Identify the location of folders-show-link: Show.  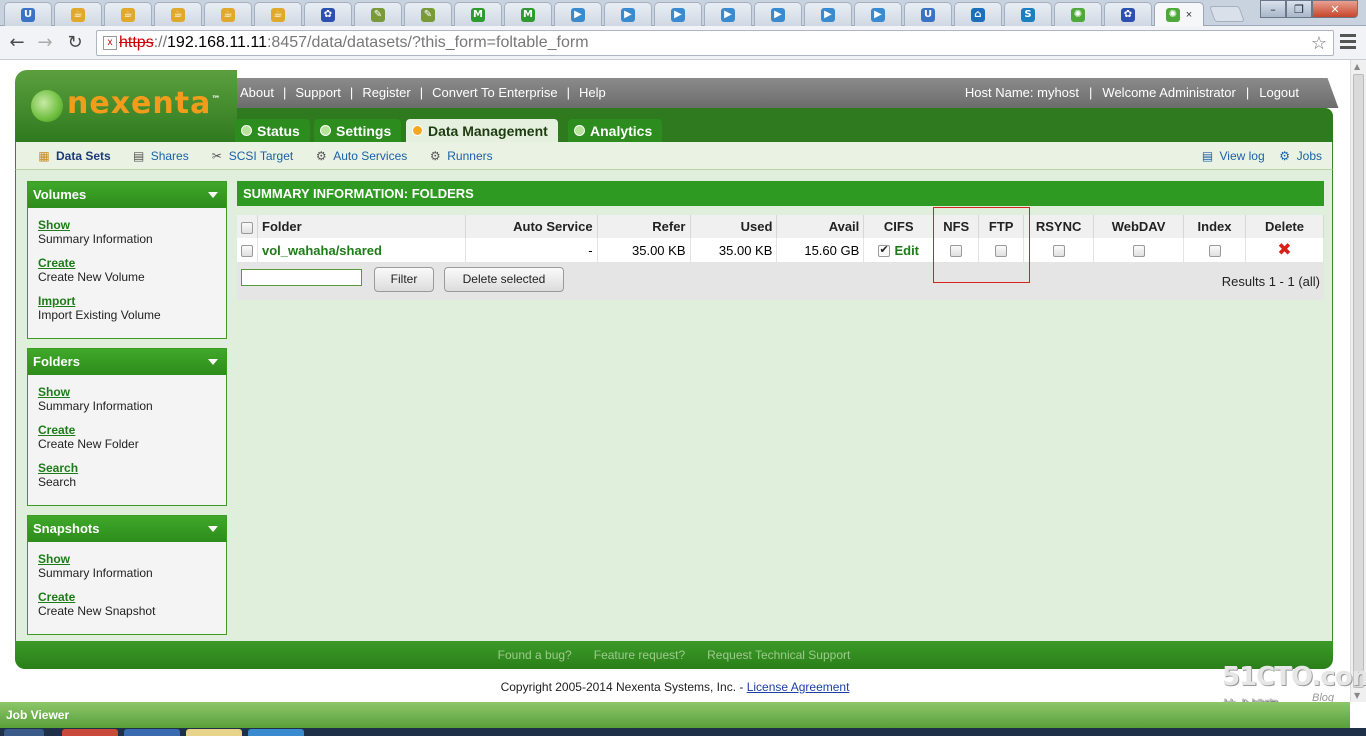
(132, 392).